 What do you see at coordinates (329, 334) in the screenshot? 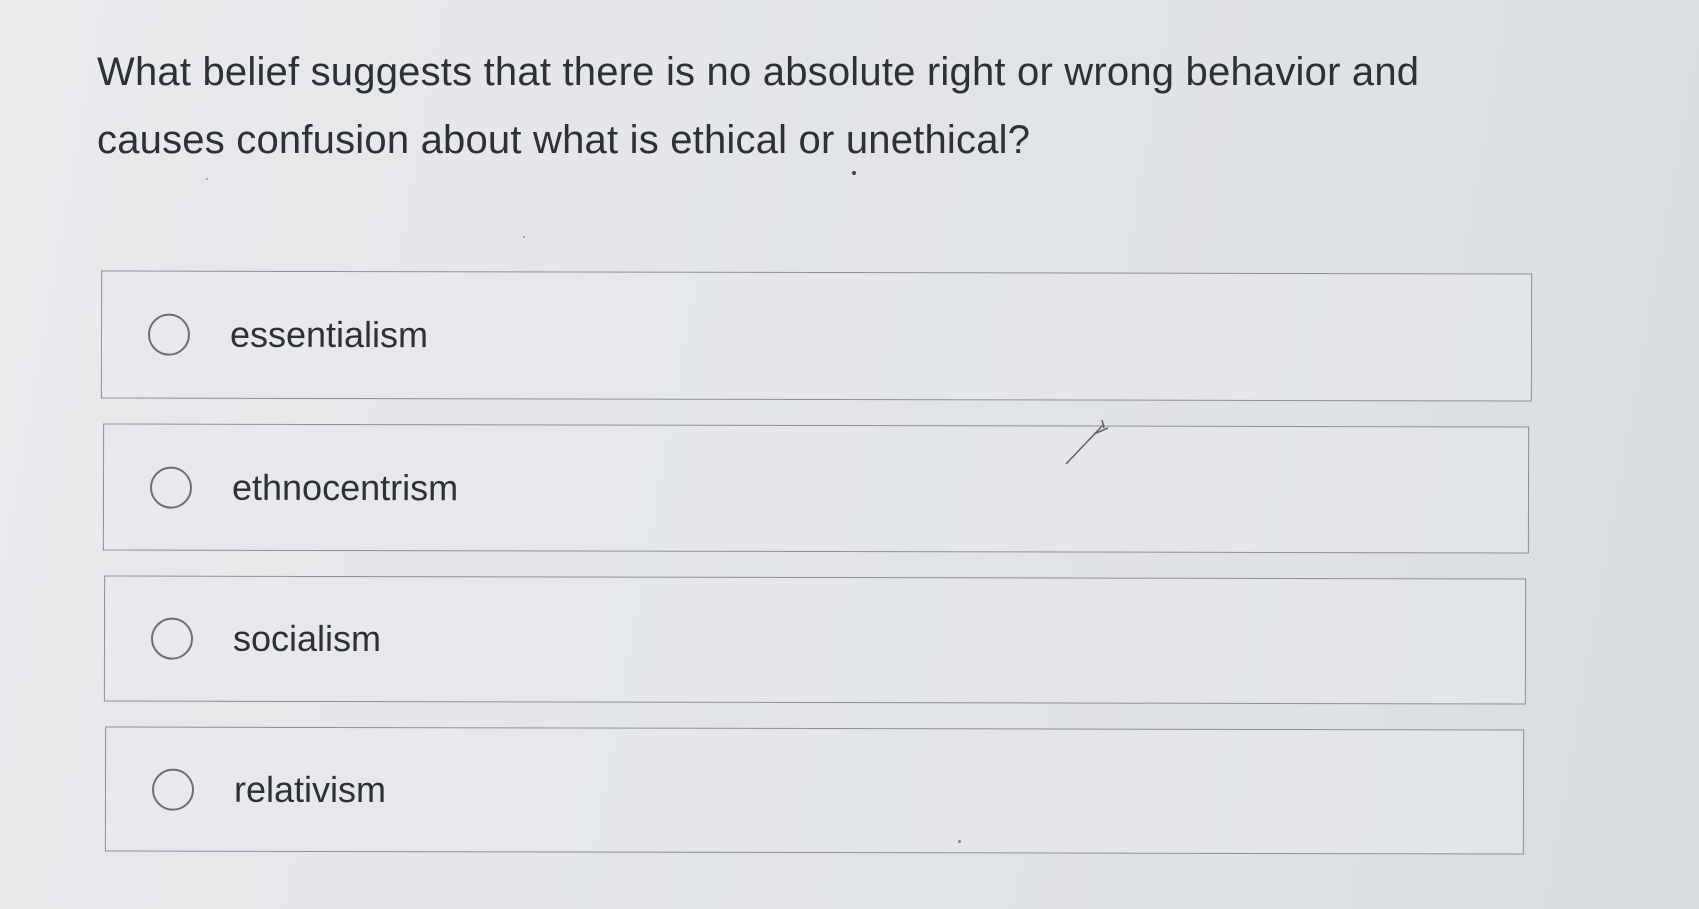
I see `answer-option-label: essentialism` at bounding box center [329, 334].